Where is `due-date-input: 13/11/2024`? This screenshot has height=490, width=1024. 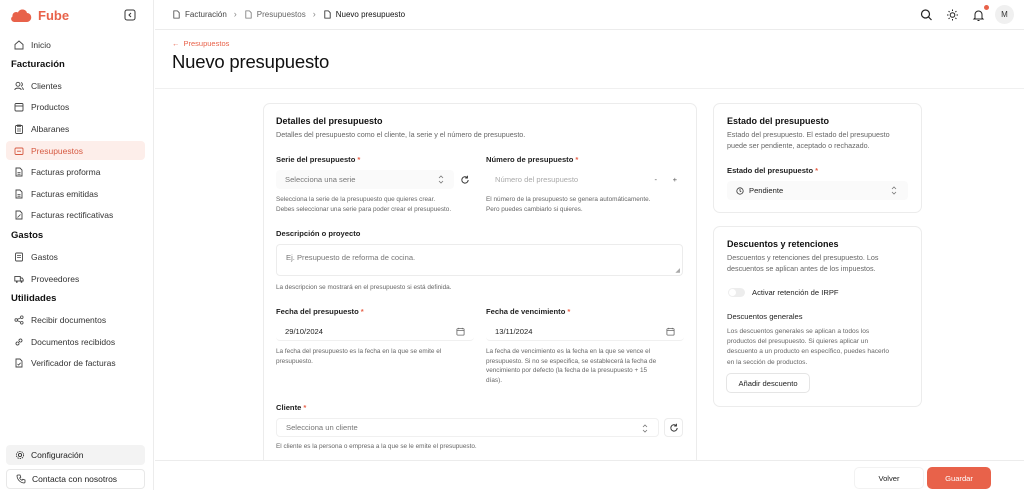 due-date-input: 13/11/2024 is located at coordinates (585, 331).